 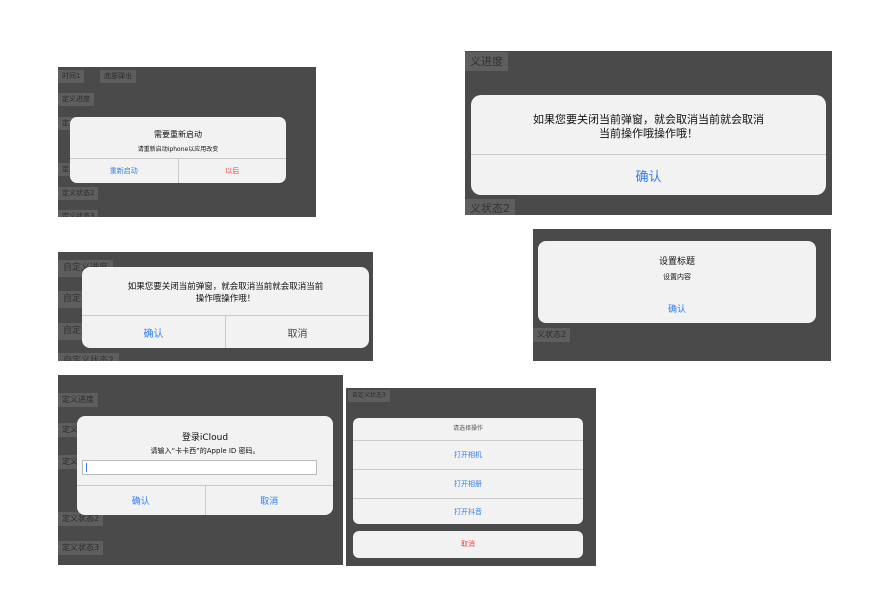 I want to click on sheet-action-album: 打开相册, so click(x=468, y=483).